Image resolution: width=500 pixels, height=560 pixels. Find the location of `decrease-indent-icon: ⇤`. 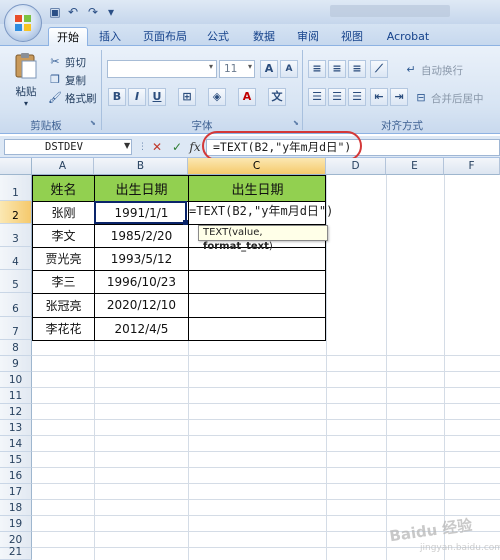

decrease-indent-icon: ⇤ is located at coordinates (379, 97).